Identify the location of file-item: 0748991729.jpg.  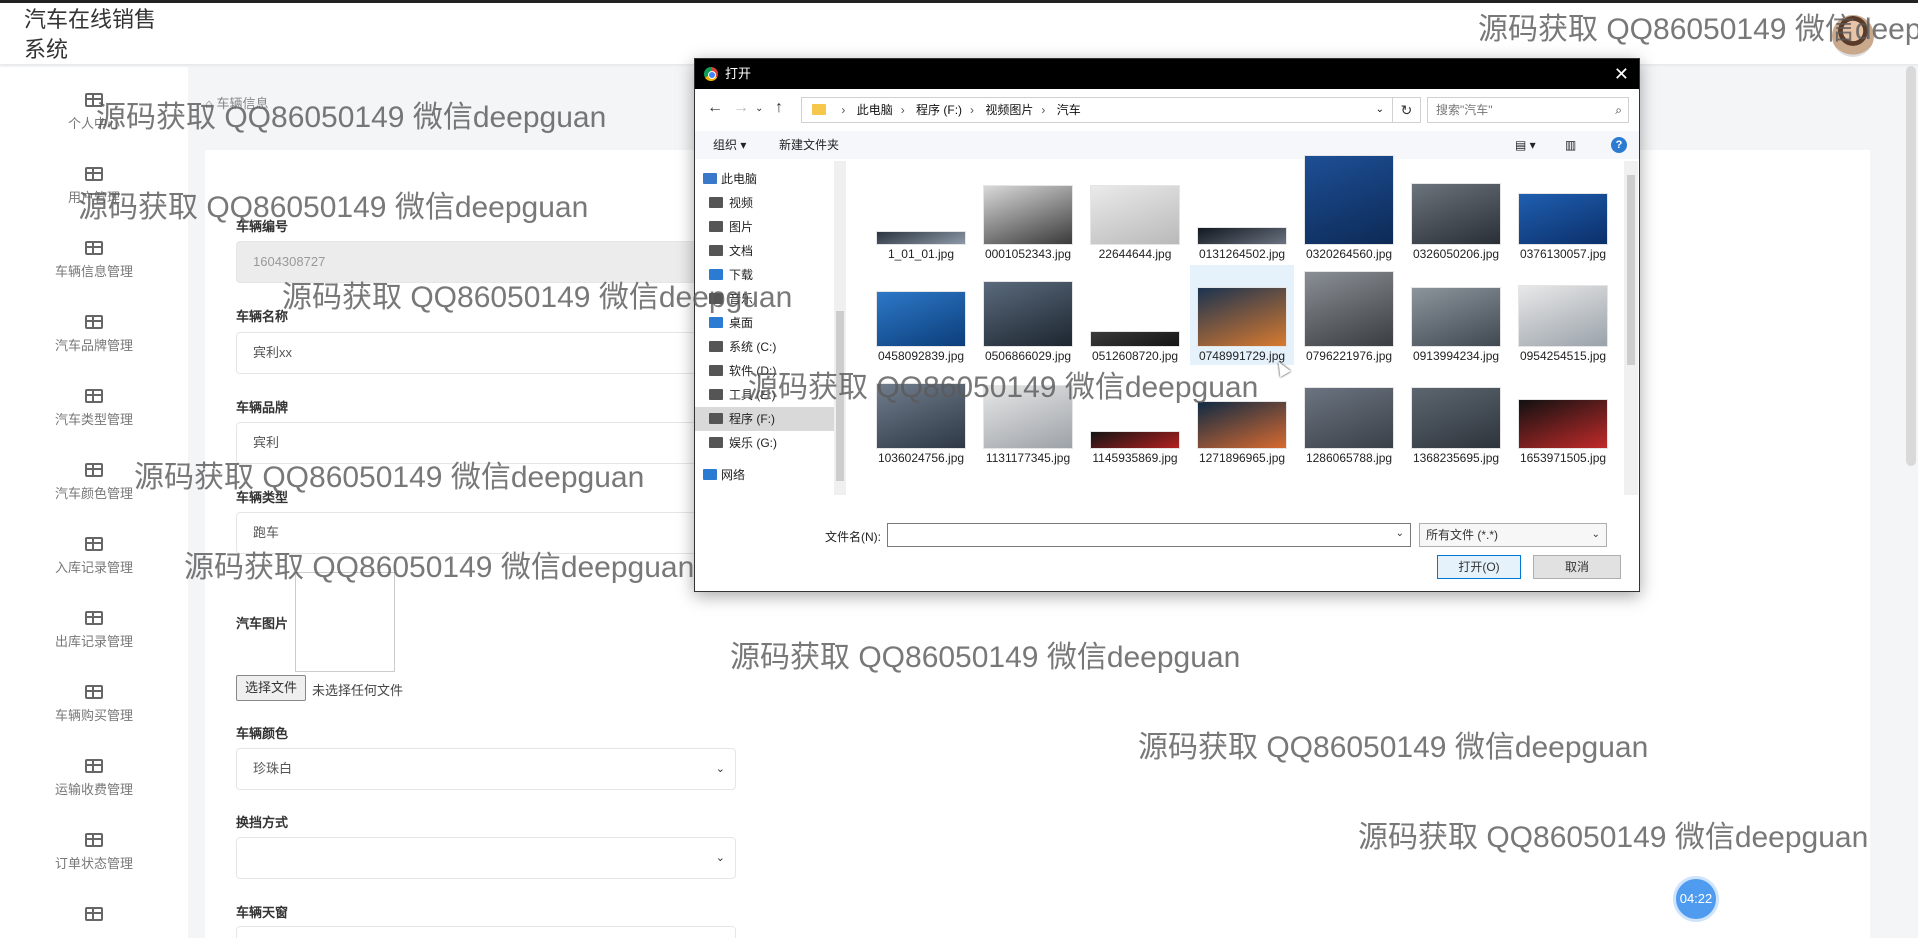
(1242, 315).